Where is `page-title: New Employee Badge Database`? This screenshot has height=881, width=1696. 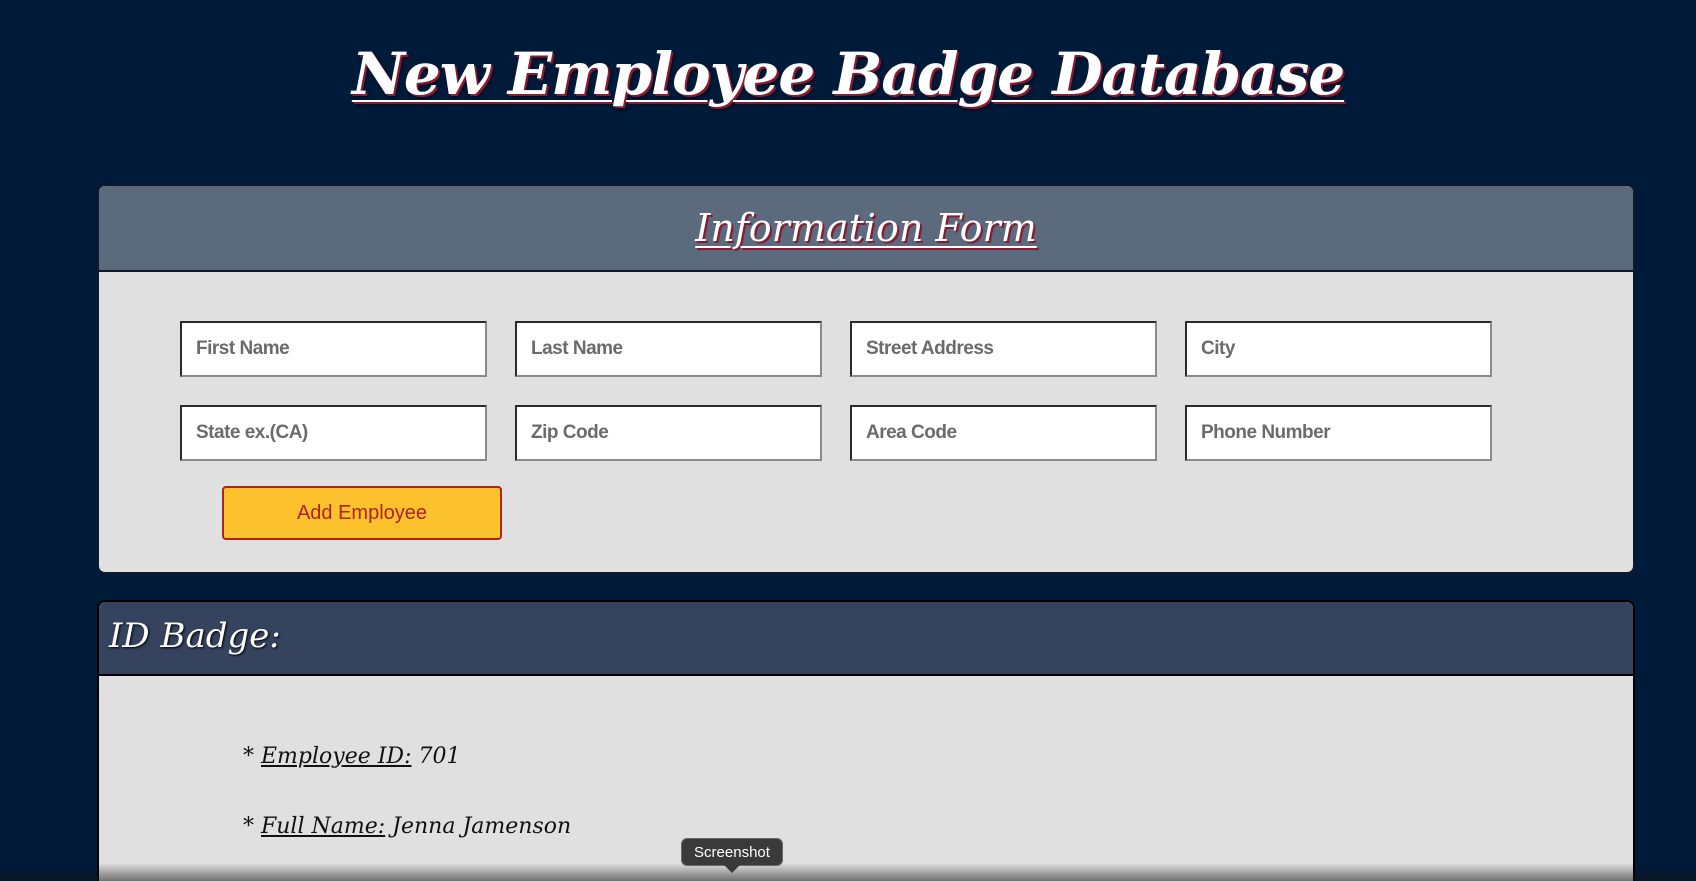 page-title: New Employee Badge Database is located at coordinates (848, 74).